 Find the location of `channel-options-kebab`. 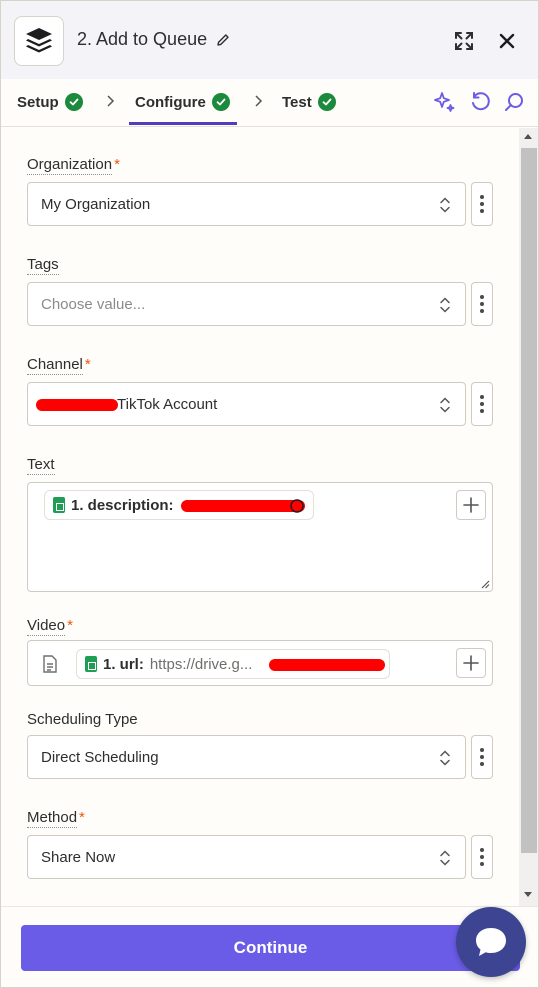

channel-options-kebab is located at coordinates (482, 404).